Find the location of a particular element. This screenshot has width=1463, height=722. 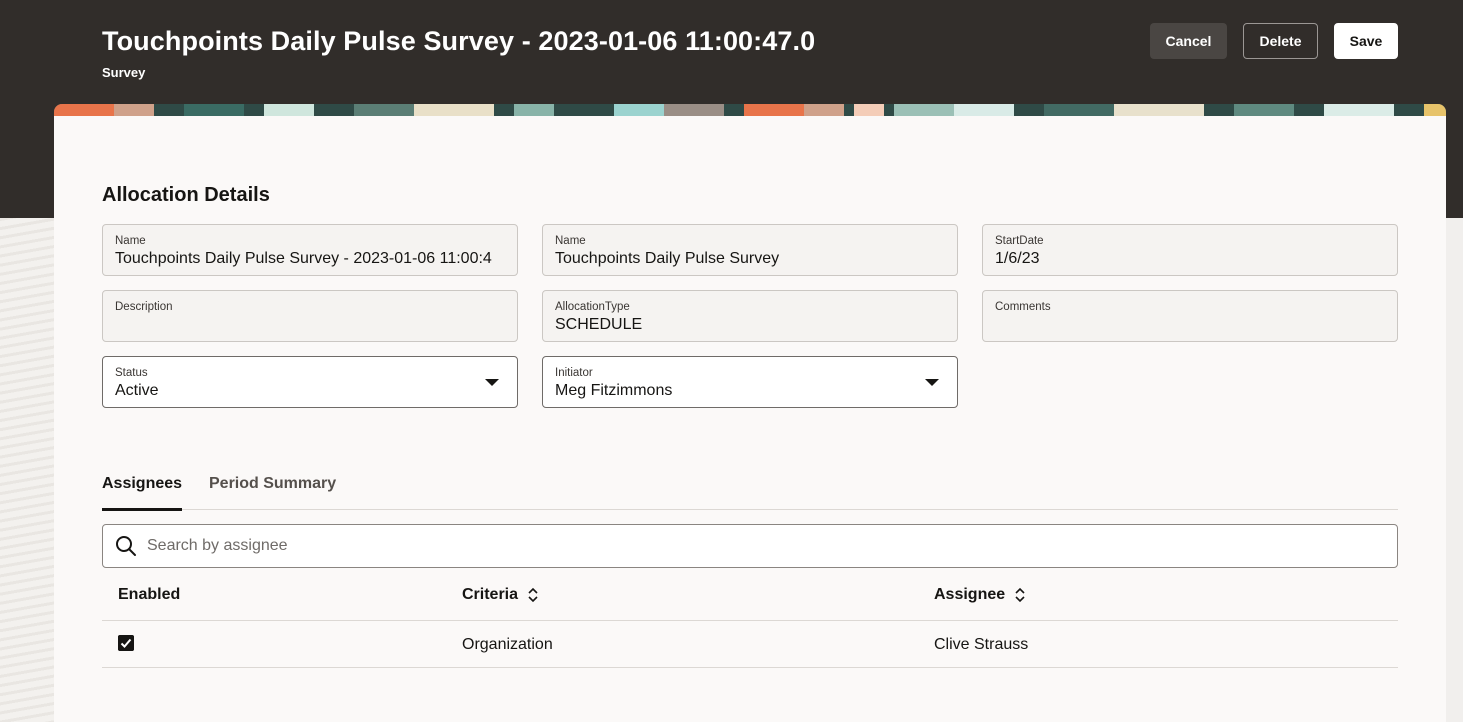

search-icon is located at coordinates (126, 546).